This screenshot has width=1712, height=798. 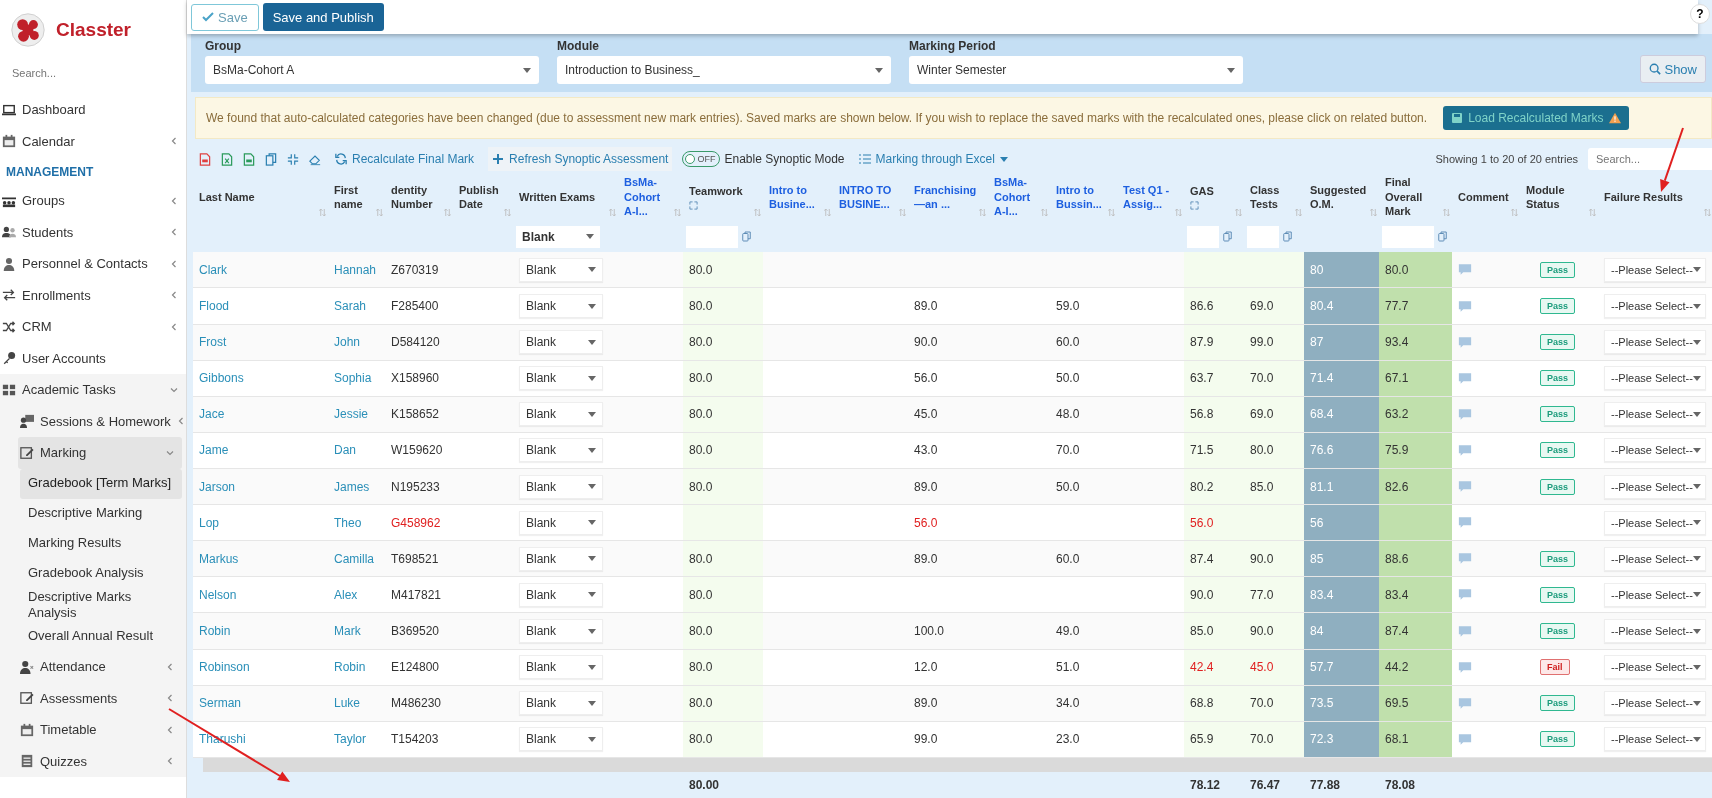 I want to click on filter-dropdown: Blank, so click(x=558, y=236).